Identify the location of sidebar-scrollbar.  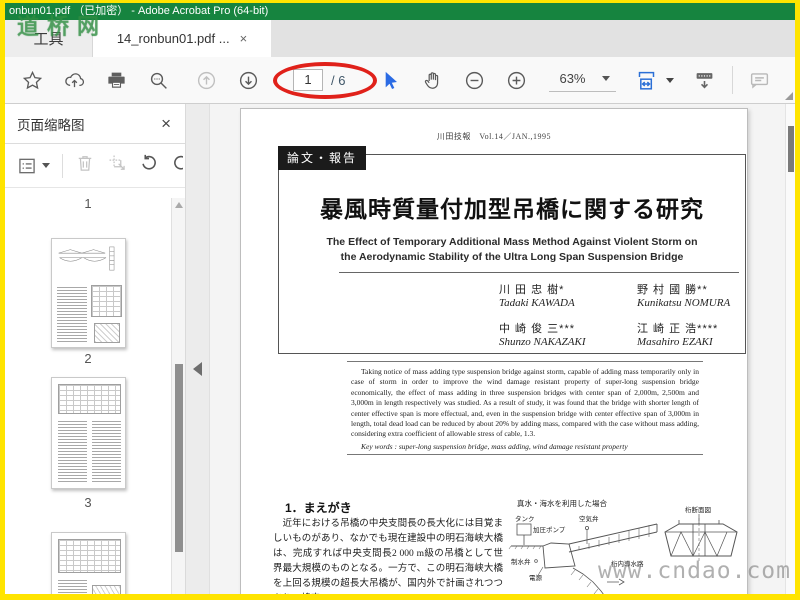
(178, 396).